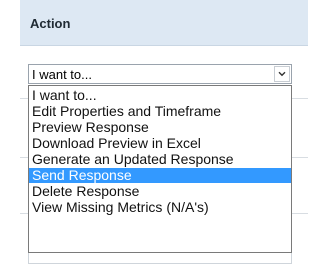 The width and height of the screenshot is (320, 264). I want to click on dropdown-toggle-button, so click(282, 74).